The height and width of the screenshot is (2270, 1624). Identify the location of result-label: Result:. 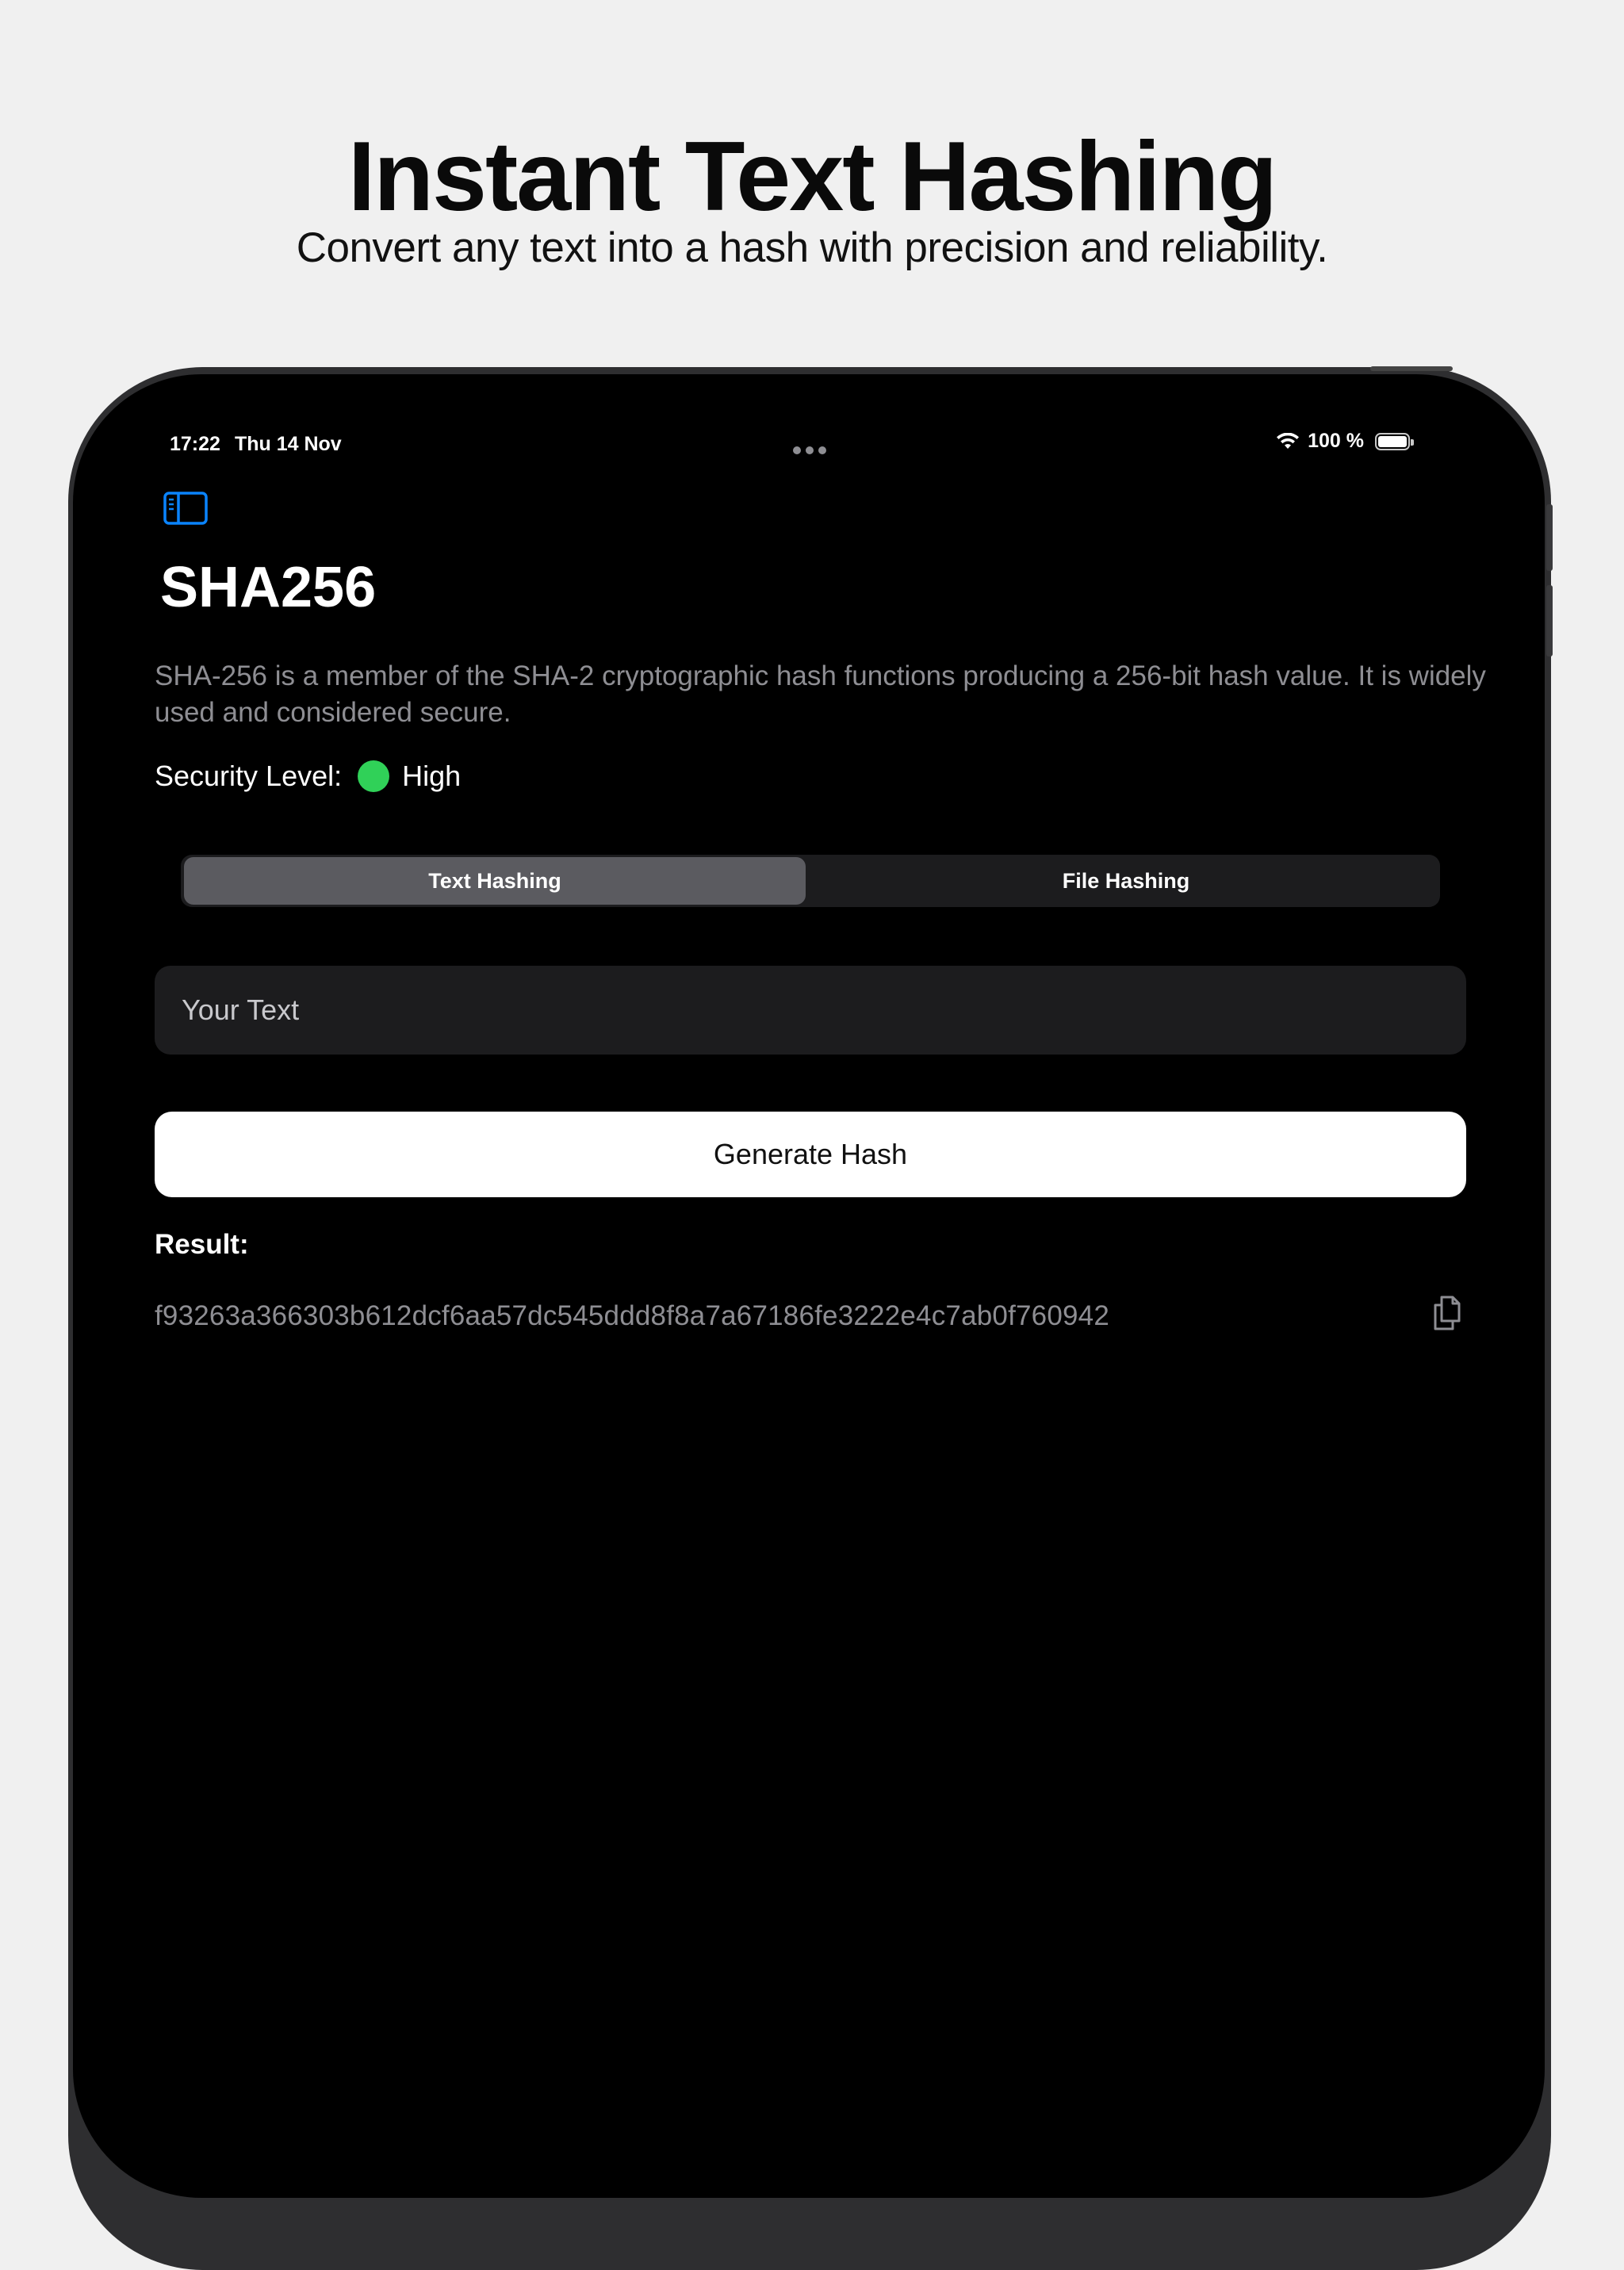
(202, 1244).